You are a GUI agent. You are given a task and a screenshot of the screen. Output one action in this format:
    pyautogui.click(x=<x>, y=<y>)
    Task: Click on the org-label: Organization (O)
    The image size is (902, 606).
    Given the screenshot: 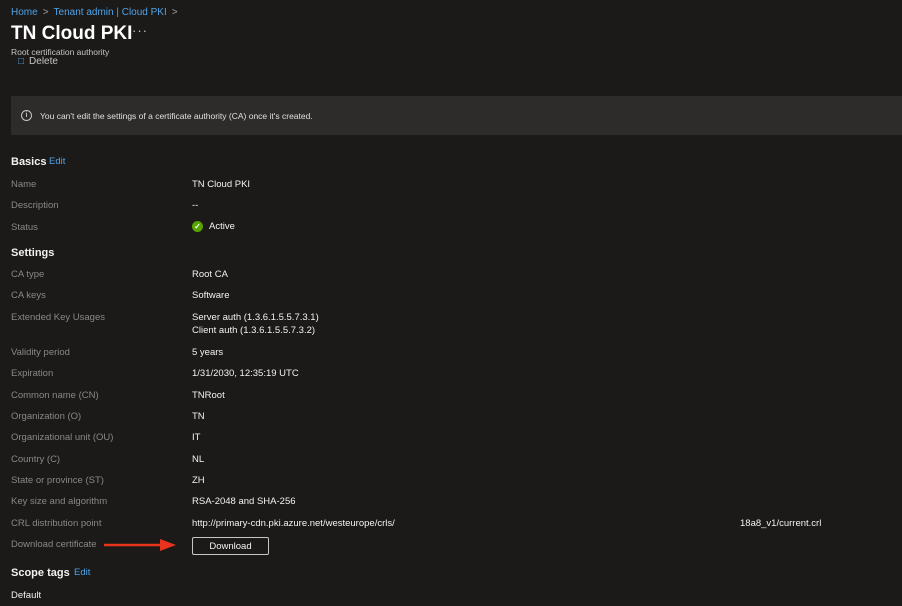 What is the action you would take?
    pyautogui.click(x=46, y=416)
    